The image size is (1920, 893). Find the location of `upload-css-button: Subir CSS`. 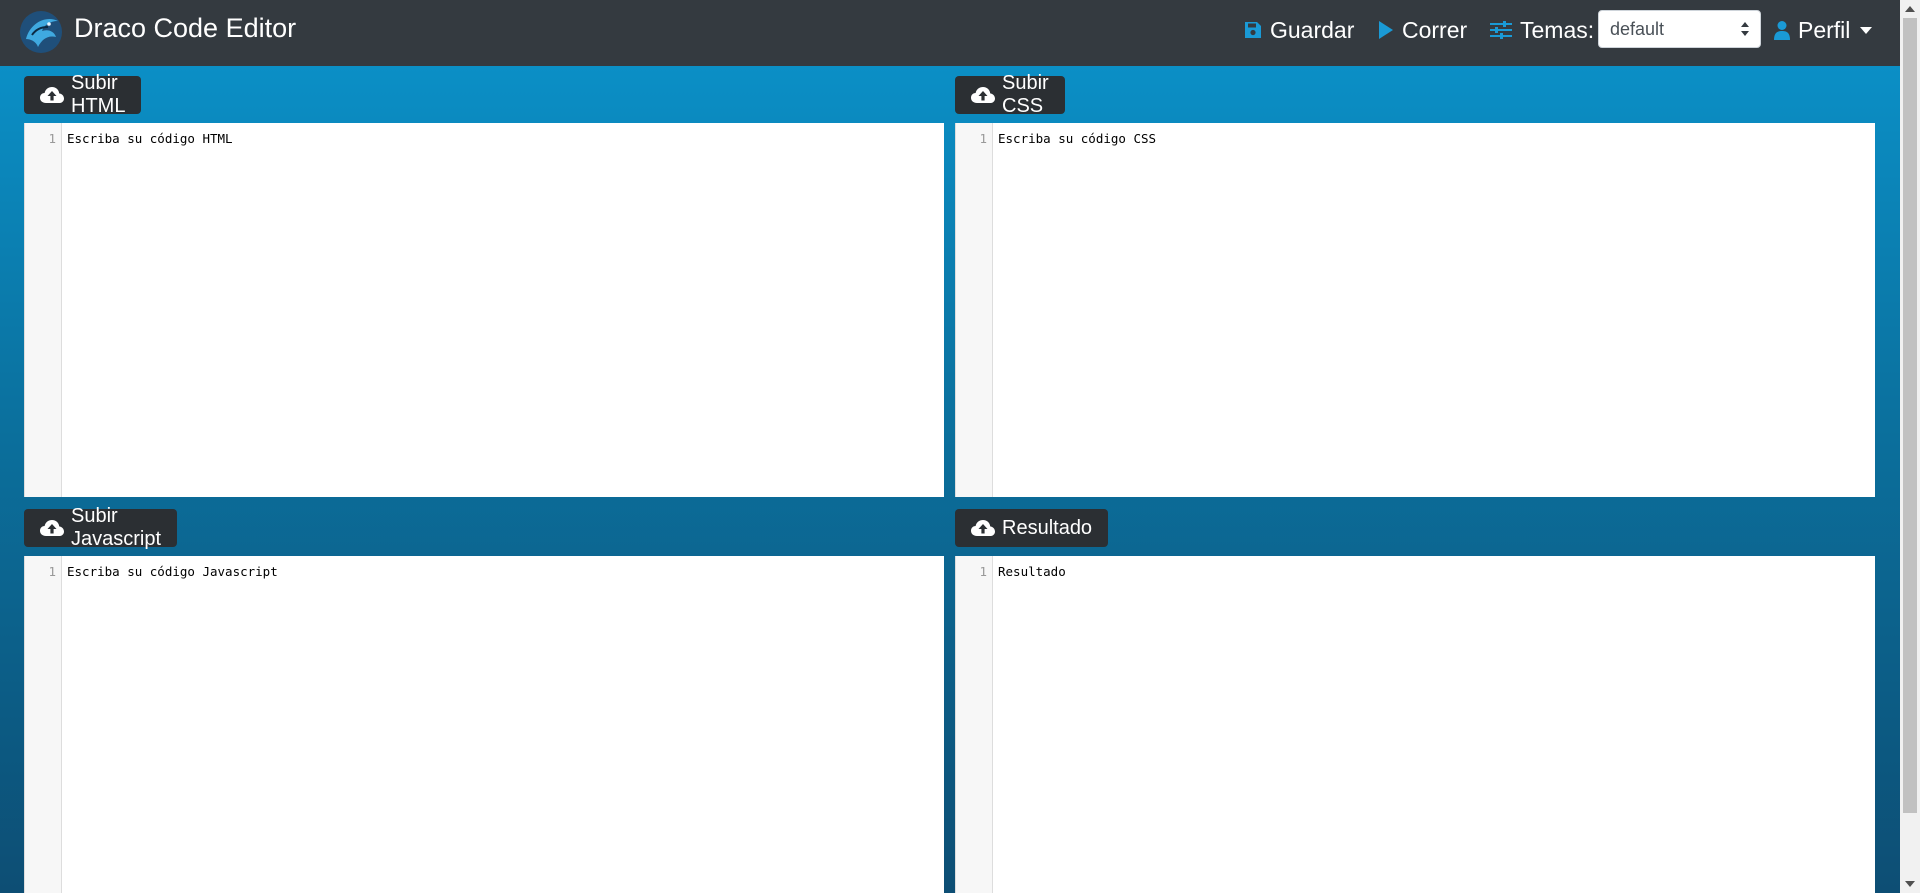

upload-css-button: Subir CSS is located at coordinates (1010, 94).